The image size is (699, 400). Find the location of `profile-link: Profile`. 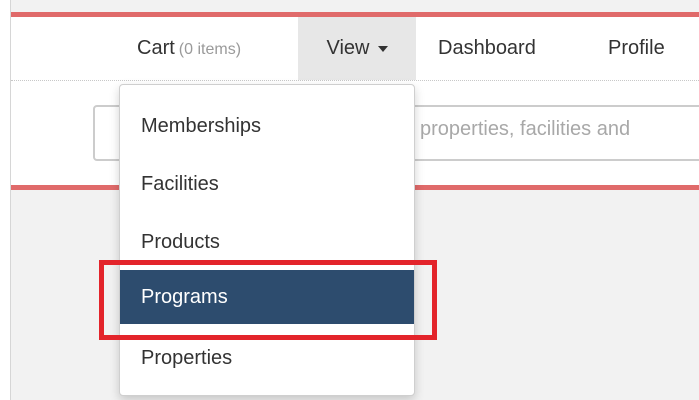

profile-link: Profile is located at coordinates (636, 48).